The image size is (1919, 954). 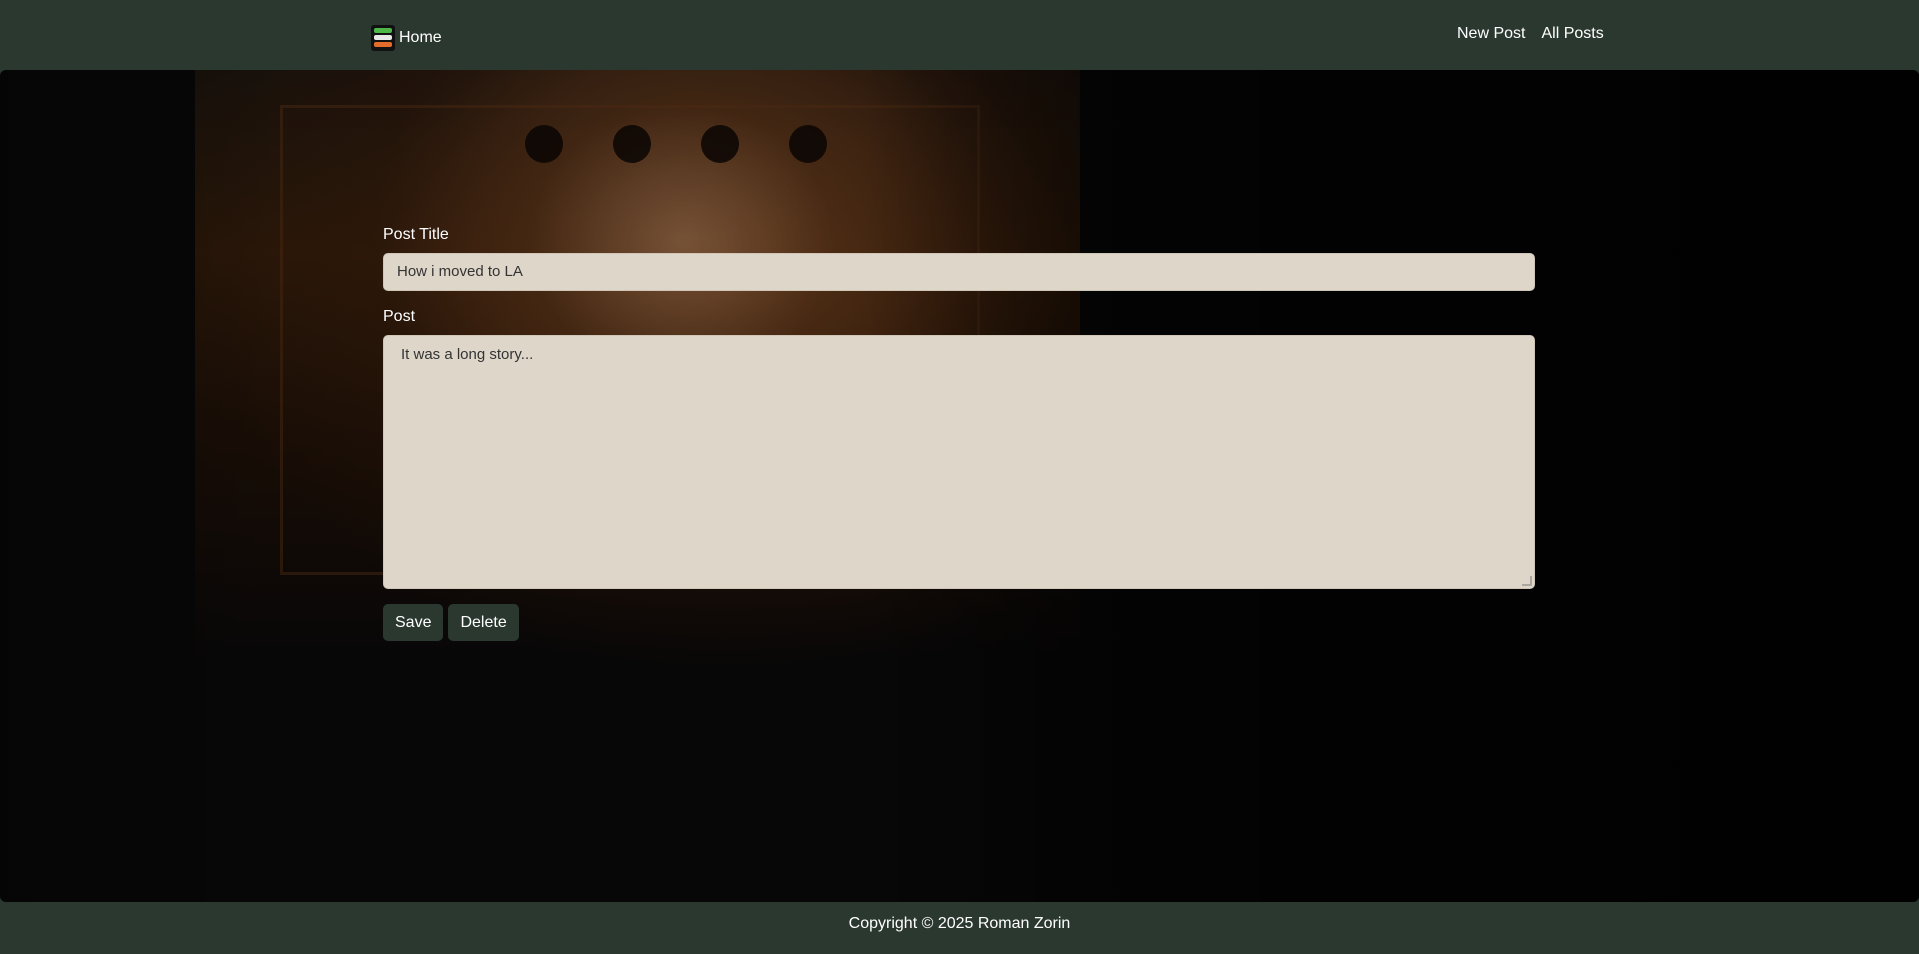 What do you see at coordinates (959, 622) in the screenshot?
I see `form-actions: Save Delete` at bounding box center [959, 622].